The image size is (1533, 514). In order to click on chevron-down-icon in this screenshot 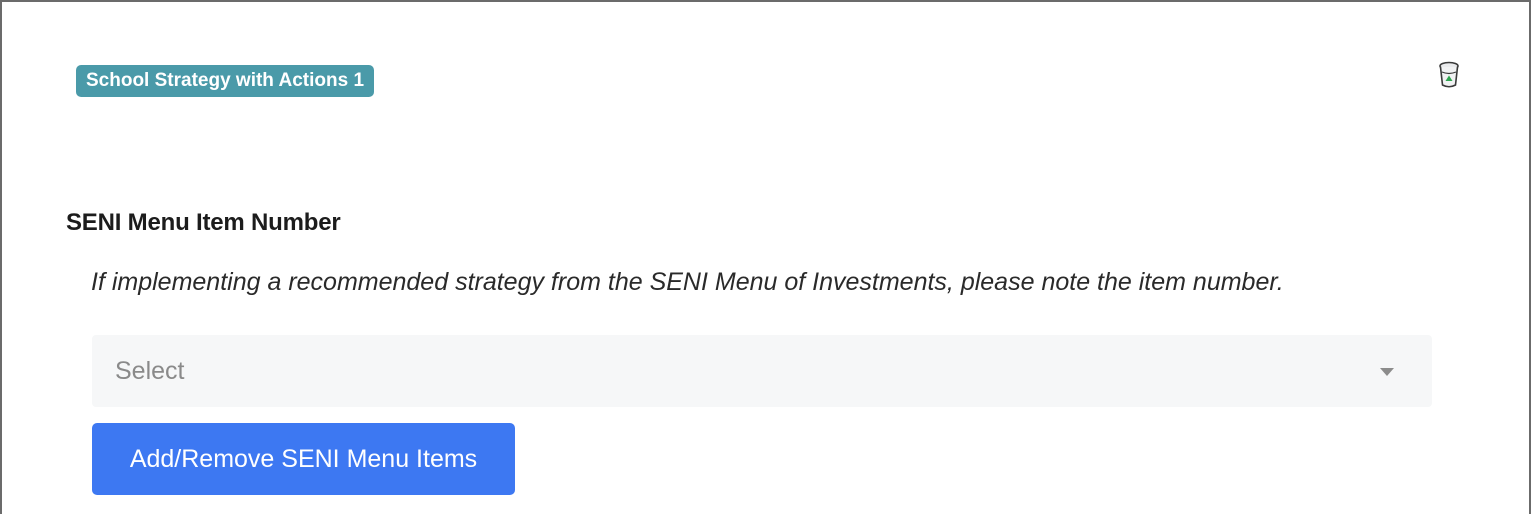, I will do `click(1387, 372)`.